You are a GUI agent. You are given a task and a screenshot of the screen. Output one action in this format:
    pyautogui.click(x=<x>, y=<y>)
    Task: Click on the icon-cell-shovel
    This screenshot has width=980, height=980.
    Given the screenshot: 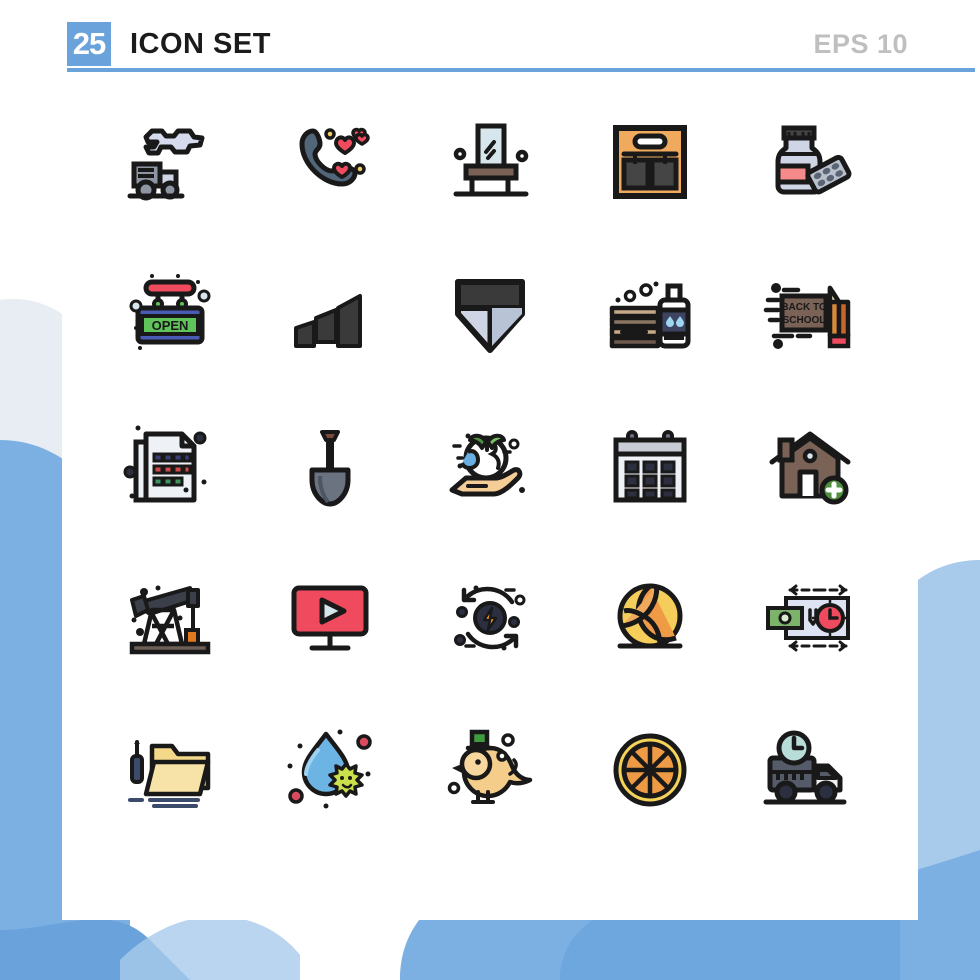 What is the action you would take?
    pyautogui.click(x=330, y=466)
    